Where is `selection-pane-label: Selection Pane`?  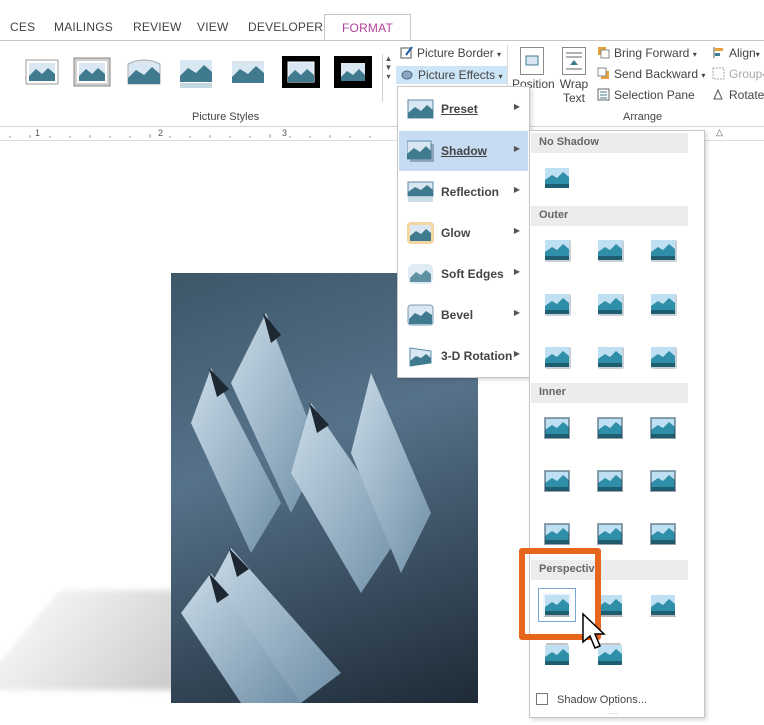
selection-pane-label: Selection Pane is located at coordinates (654, 95).